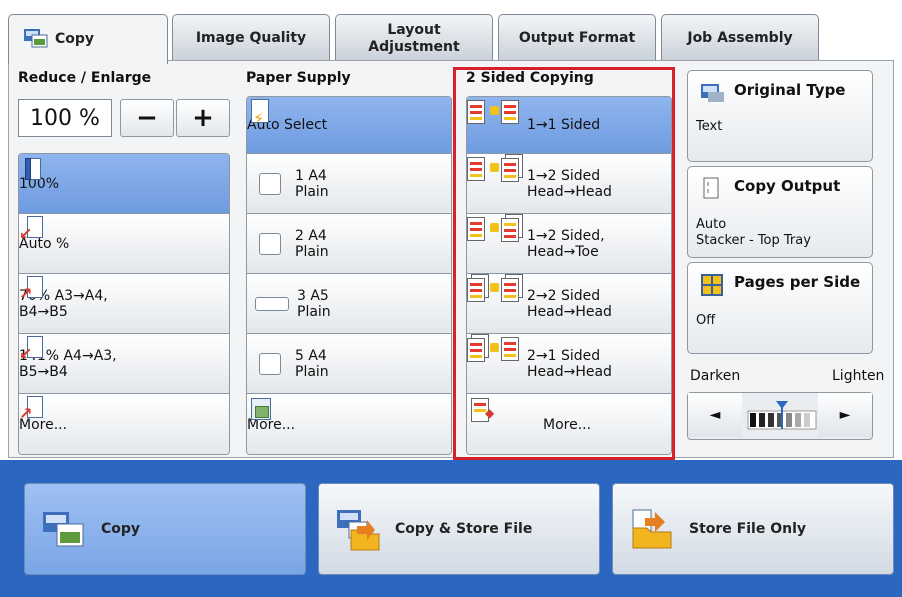 Image resolution: width=902 pixels, height=597 pixels. What do you see at coordinates (312, 183) in the screenshot?
I see `paper-option-label: 1 A4 Plain` at bounding box center [312, 183].